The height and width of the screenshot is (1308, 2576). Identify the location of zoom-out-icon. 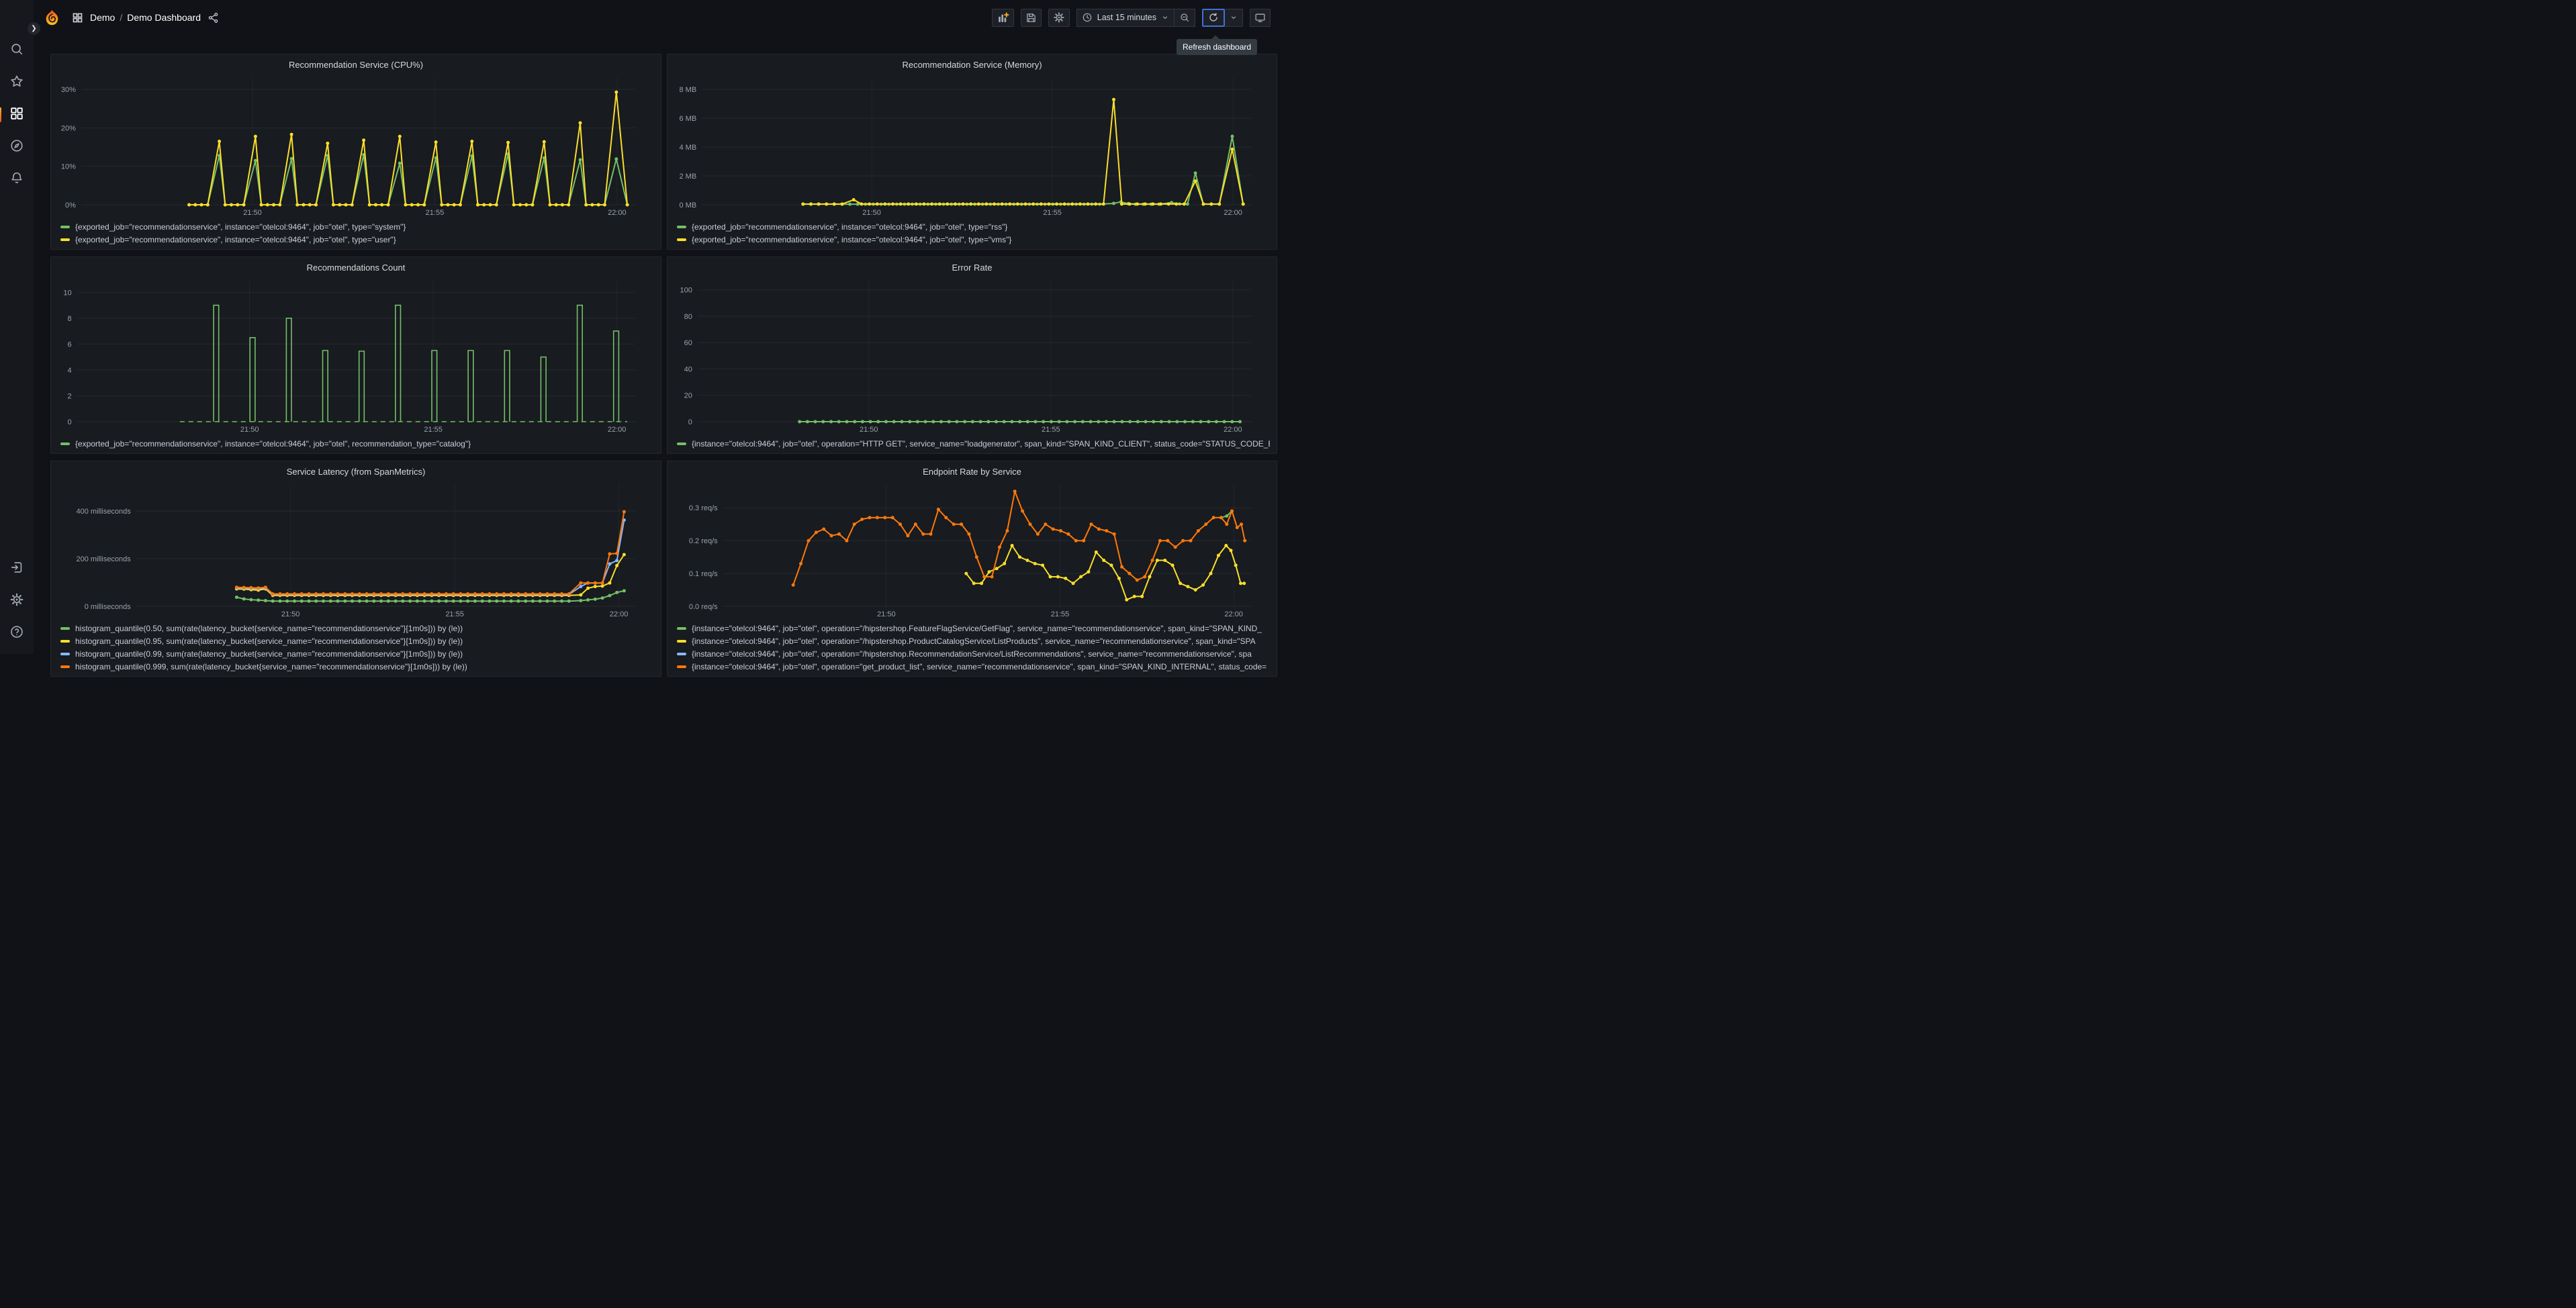
(1185, 17).